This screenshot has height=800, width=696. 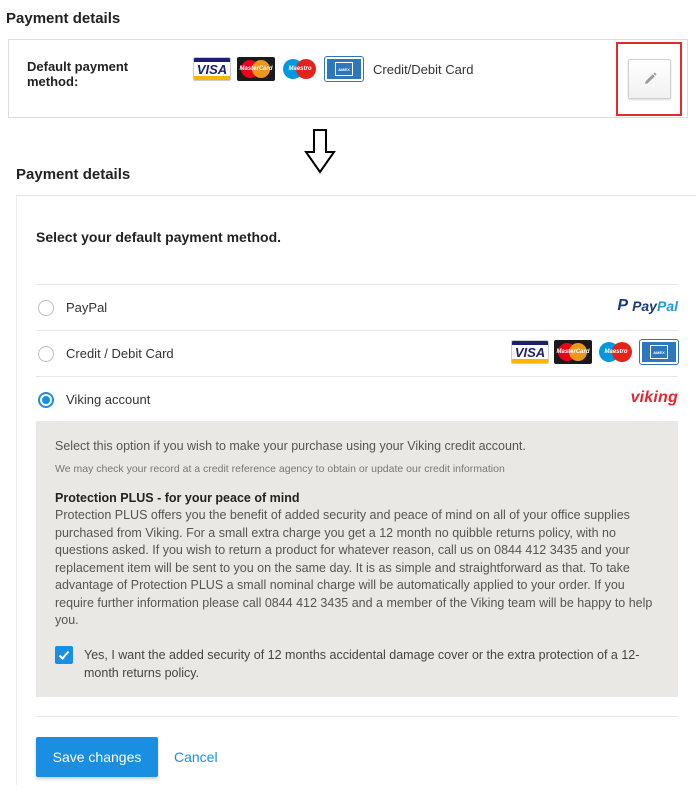 What do you see at coordinates (357, 716) in the screenshot?
I see `divider` at bounding box center [357, 716].